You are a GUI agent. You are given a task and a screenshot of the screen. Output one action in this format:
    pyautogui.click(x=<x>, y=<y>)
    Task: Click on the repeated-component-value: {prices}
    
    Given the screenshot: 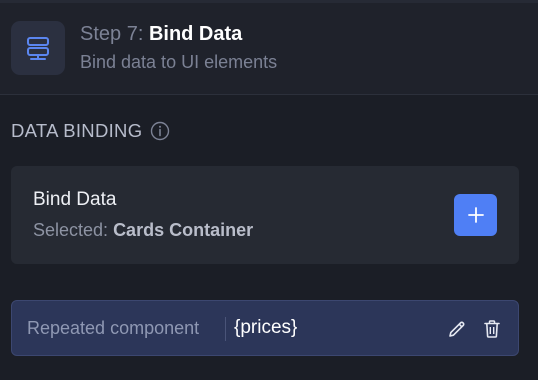 What is the action you would take?
    pyautogui.click(x=266, y=327)
    